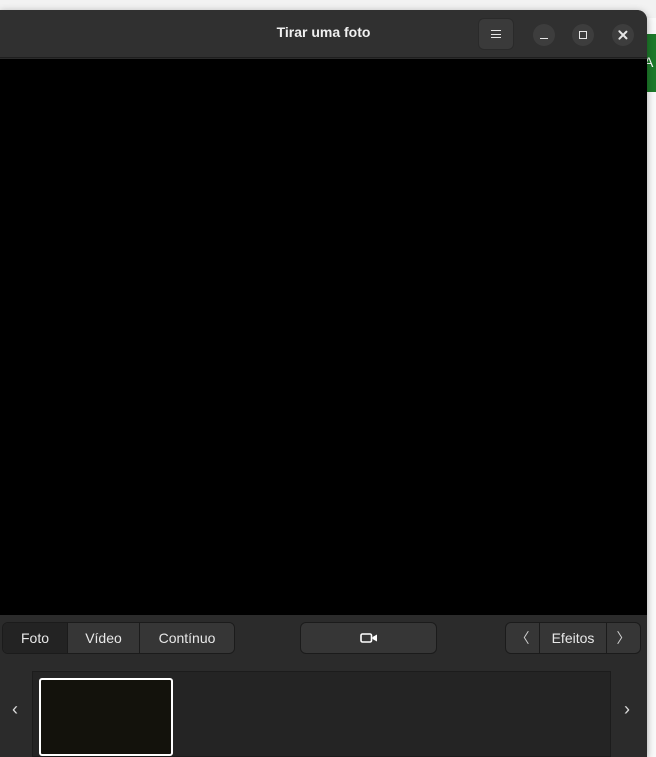 This screenshot has height=757, width=656. I want to click on strip-prev-button: ‹, so click(15, 709).